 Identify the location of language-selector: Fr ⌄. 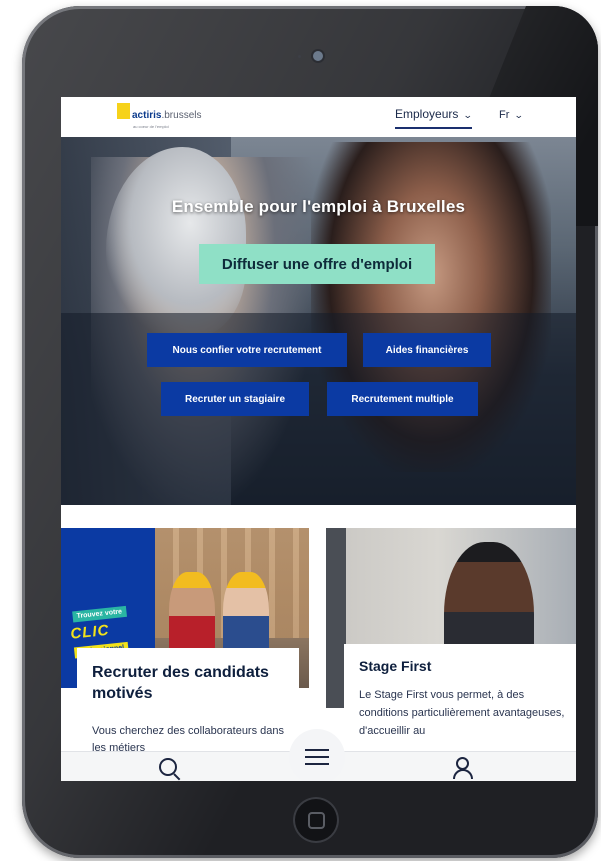
(512, 115).